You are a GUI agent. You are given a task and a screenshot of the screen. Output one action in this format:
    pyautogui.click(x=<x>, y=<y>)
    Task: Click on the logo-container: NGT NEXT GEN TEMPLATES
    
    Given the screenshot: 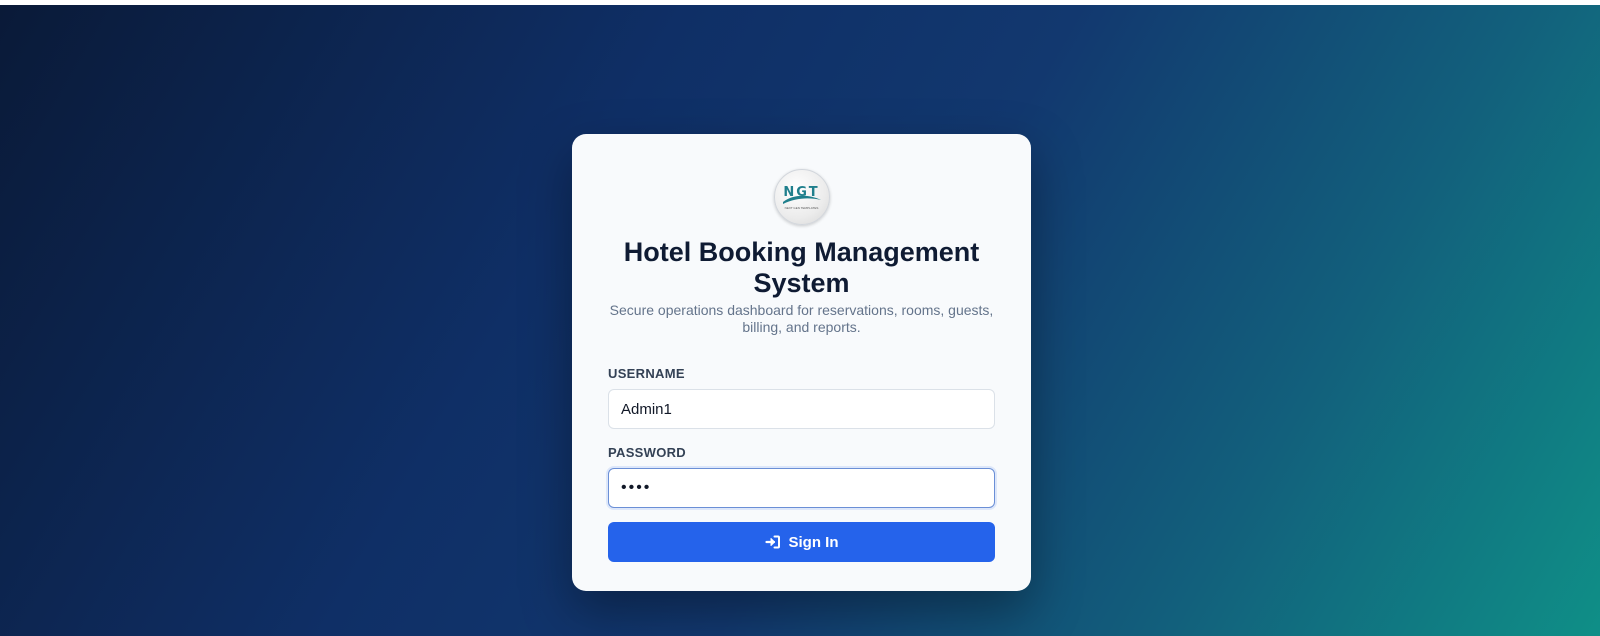 What is the action you would take?
    pyautogui.click(x=801, y=197)
    